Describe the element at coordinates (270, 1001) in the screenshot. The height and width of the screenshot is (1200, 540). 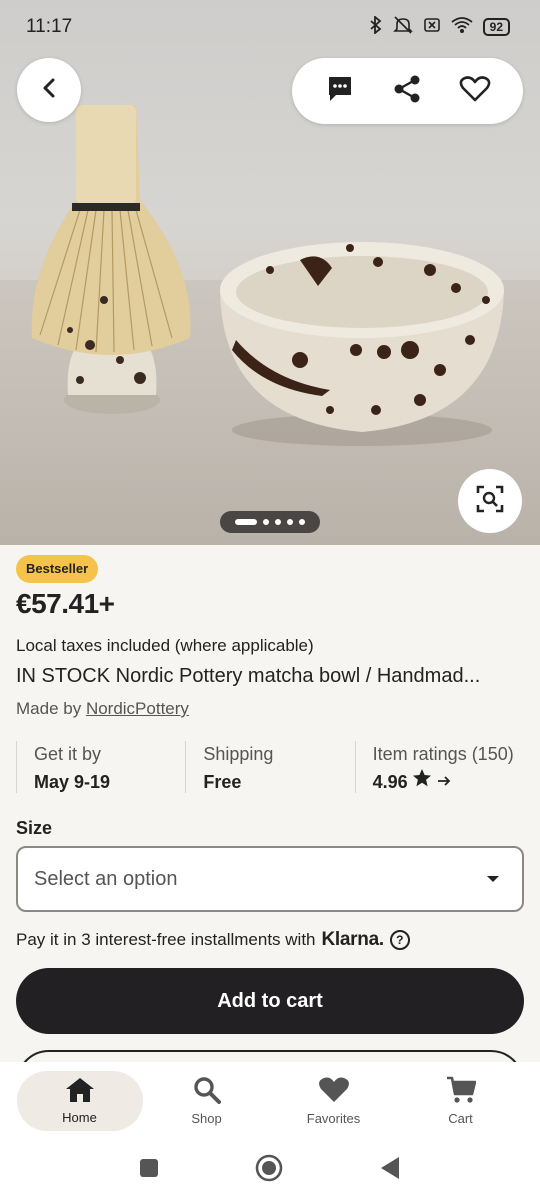
I see `add-to-cart-button: Add to cart` at that location.